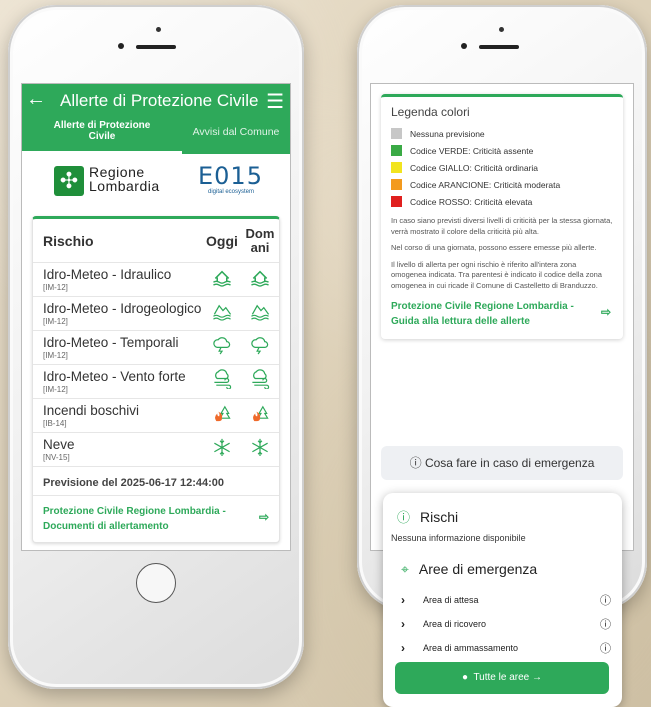 This screenshot has height=707, width=651. I want to click on forest-fire-icon, so click(223, 413).